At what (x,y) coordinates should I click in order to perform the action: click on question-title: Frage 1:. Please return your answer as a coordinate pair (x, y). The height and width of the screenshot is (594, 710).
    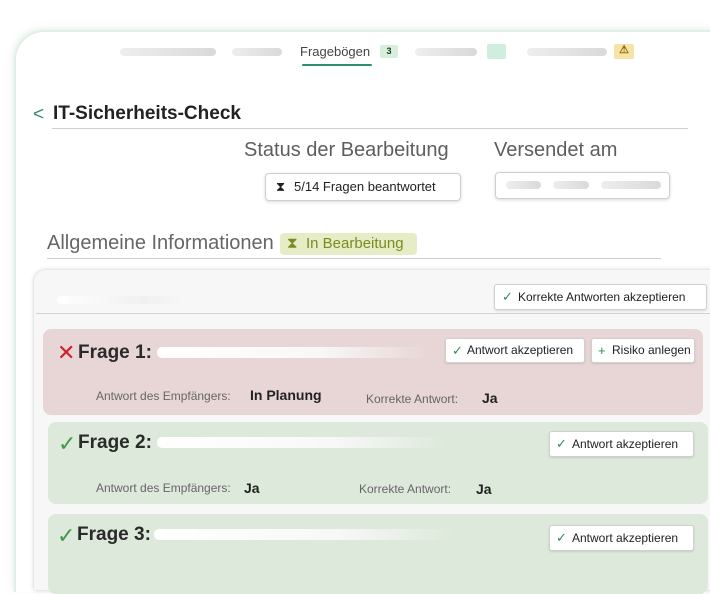
    Looking at the image, I should click on (115, 352).